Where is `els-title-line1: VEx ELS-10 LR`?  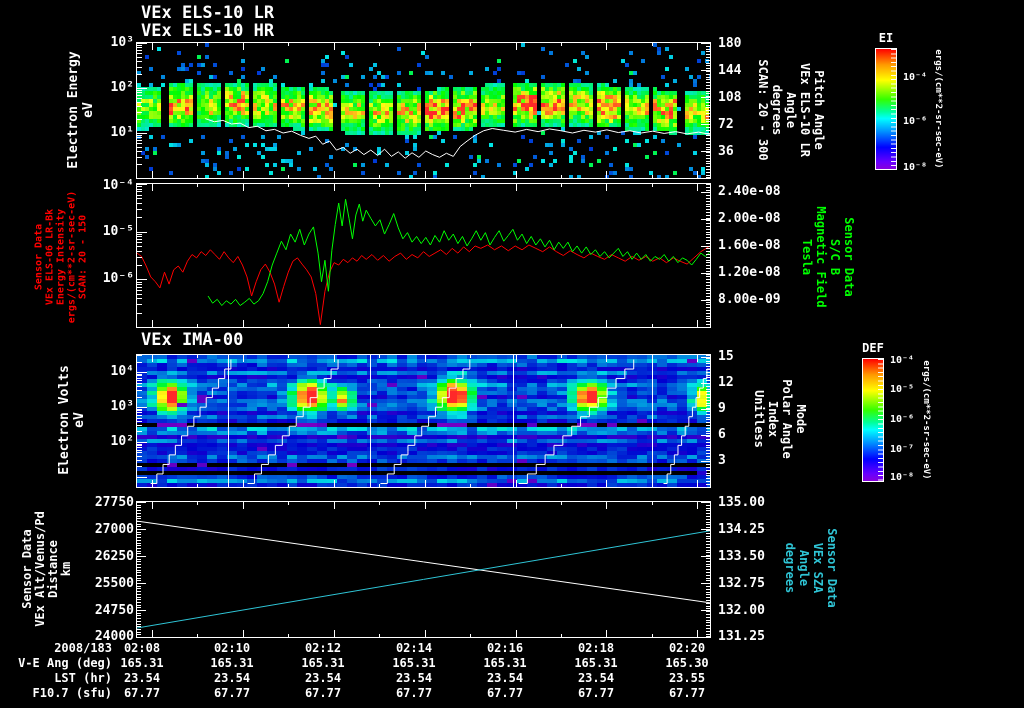
els-title-line1: VEx ELS-10 LR is located at coordinates (208, 13).